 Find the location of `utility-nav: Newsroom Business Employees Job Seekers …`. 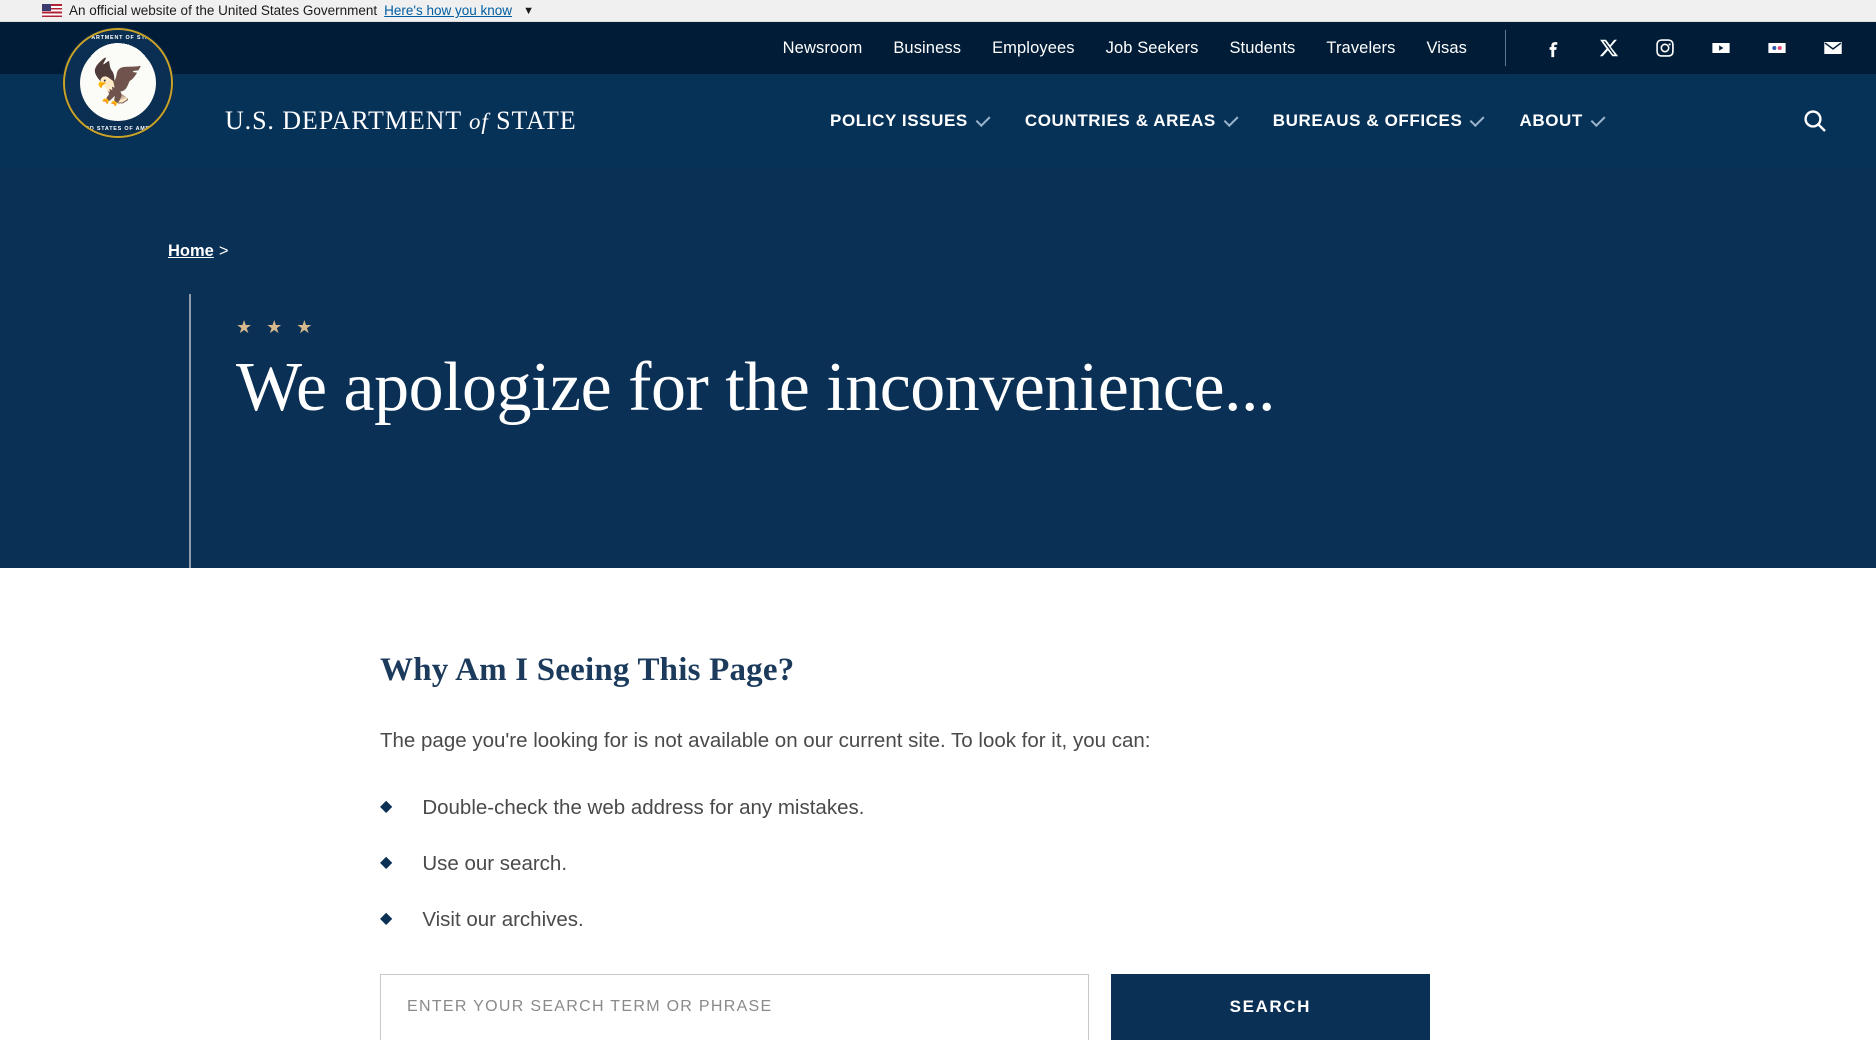

utility-nav: Newsroom Business Employees Job Seekers … is located at coordinates (1125, 48).